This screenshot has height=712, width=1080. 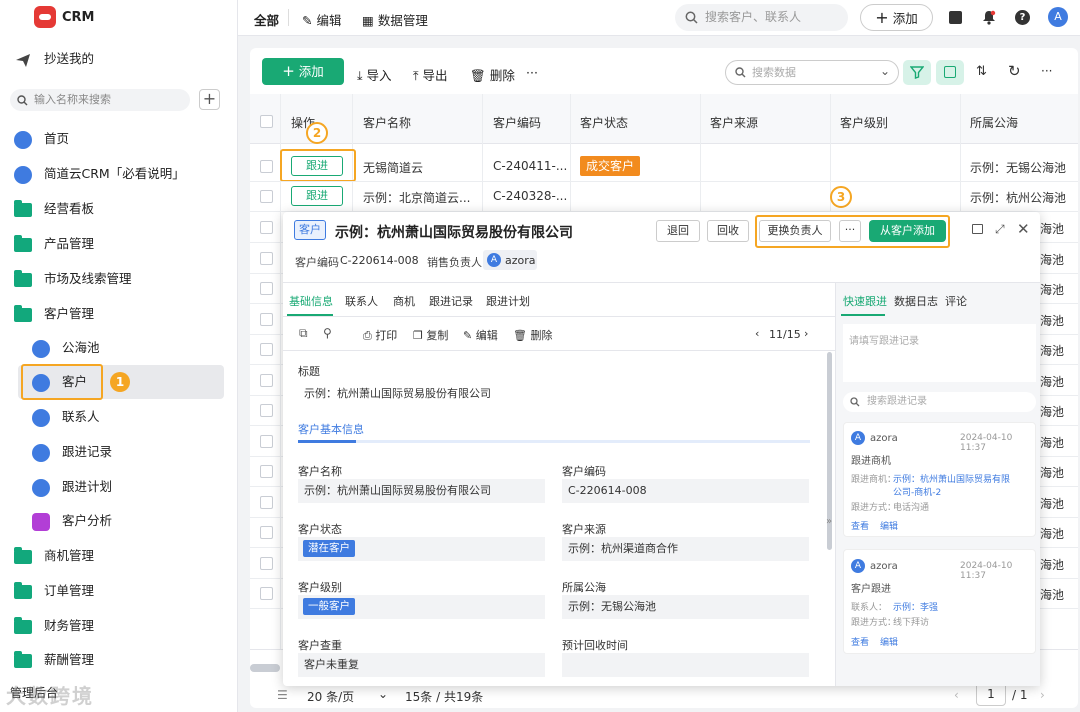 I want to click on more-actions-button: ···, so click(x=850, y=231).